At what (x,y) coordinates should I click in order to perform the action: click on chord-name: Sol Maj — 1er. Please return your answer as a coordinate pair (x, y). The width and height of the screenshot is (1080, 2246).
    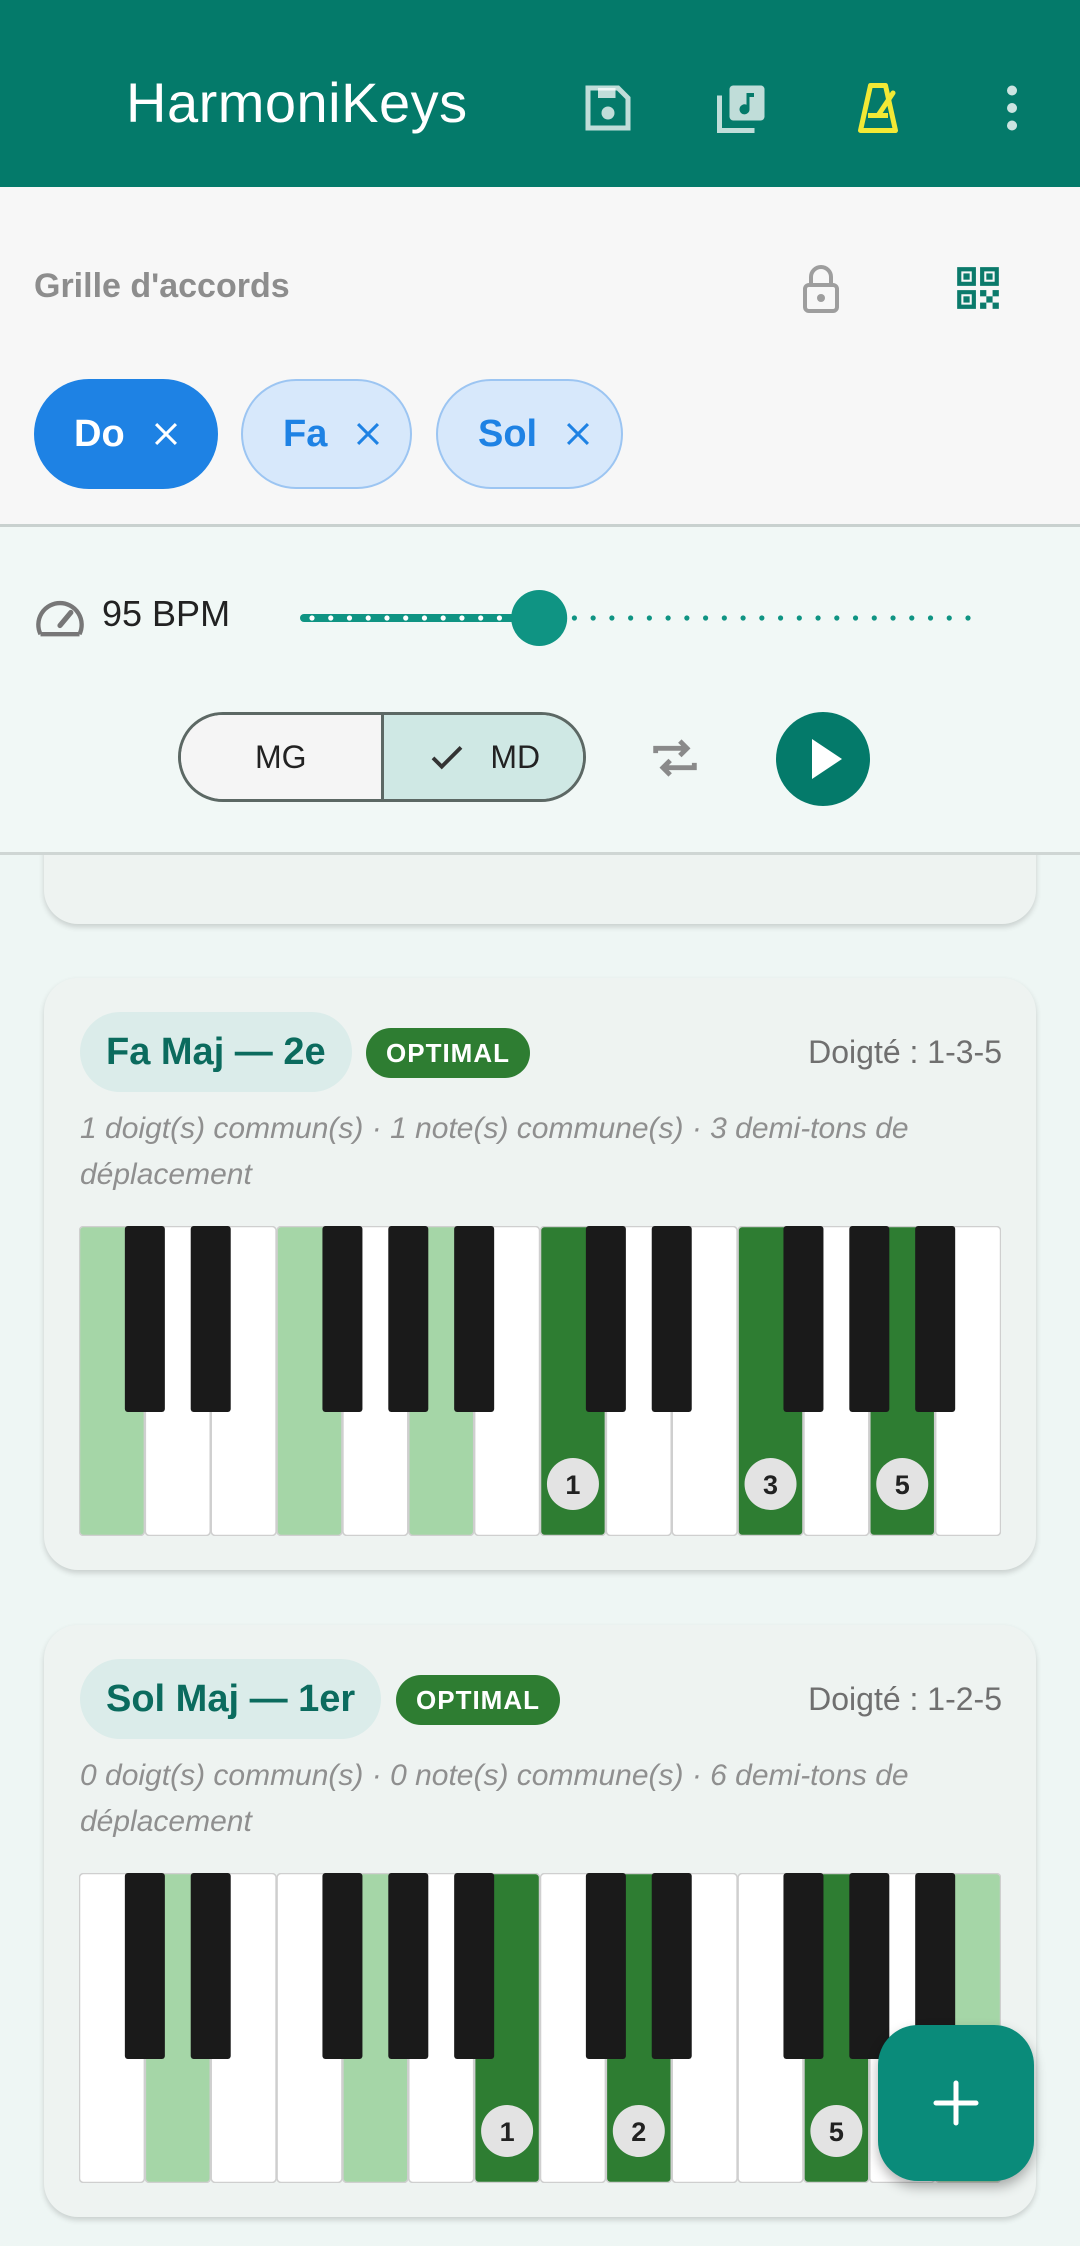
    Looking at the image, I should click on (231, 1699).